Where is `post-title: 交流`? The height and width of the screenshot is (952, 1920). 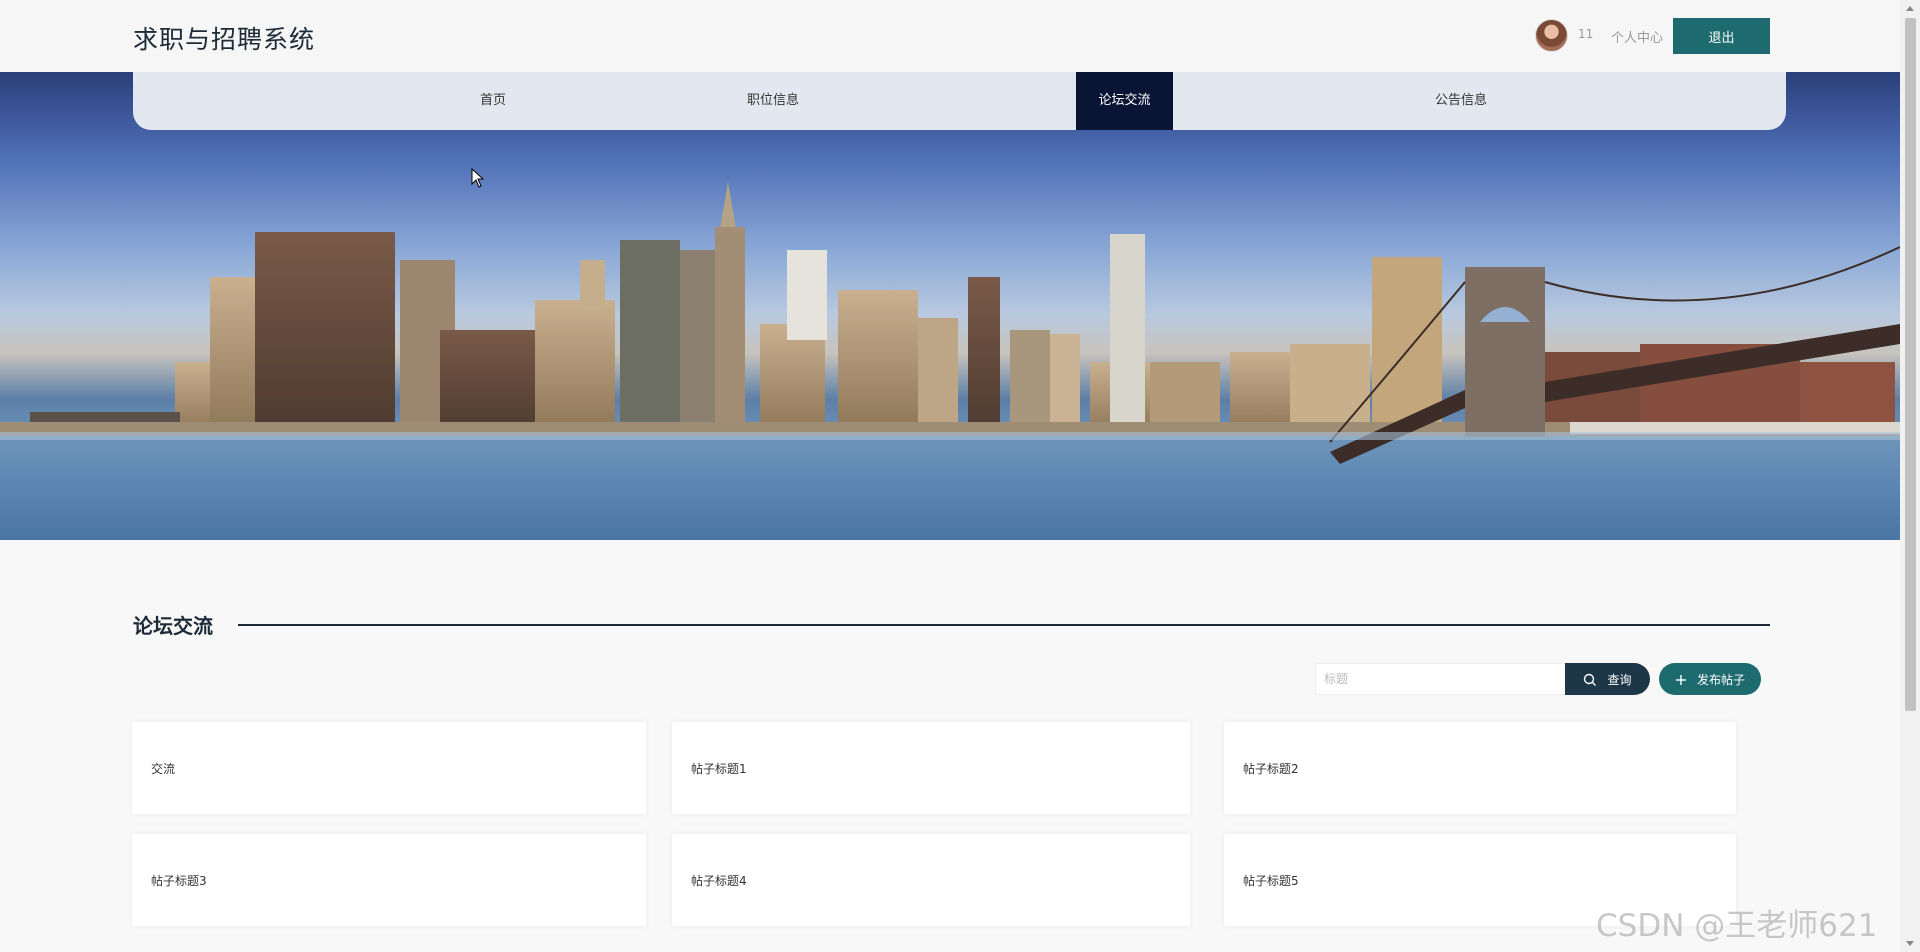
post-title: 交流 is located at coordinates (163, 769).